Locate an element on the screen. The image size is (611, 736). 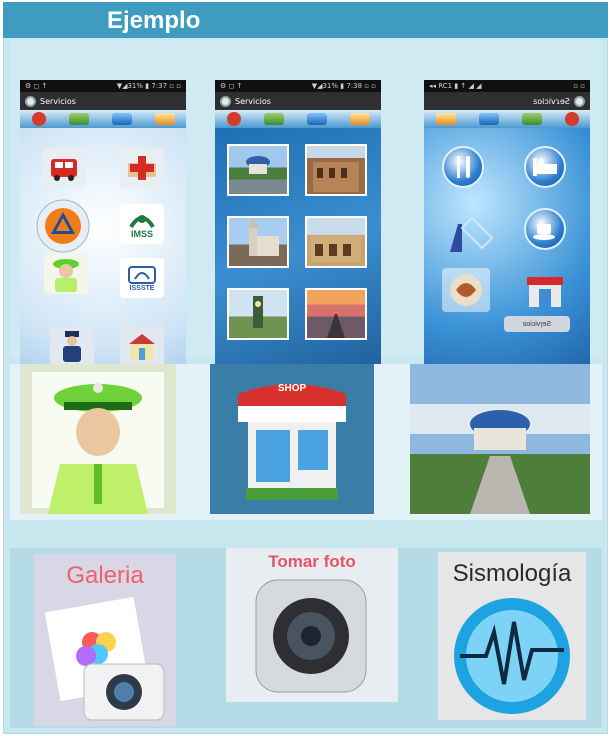
tourism-grid: soiɔivɿɘƧ is located at coordinates (507, 253).